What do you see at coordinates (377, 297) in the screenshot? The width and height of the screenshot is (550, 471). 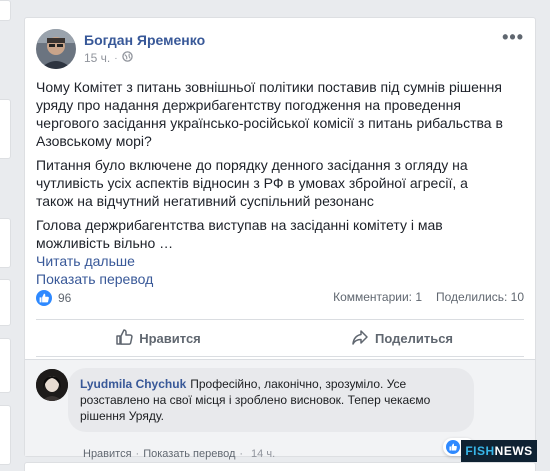 I see `comments-count: Комментарии: 1` at bounding box center [377, 297].